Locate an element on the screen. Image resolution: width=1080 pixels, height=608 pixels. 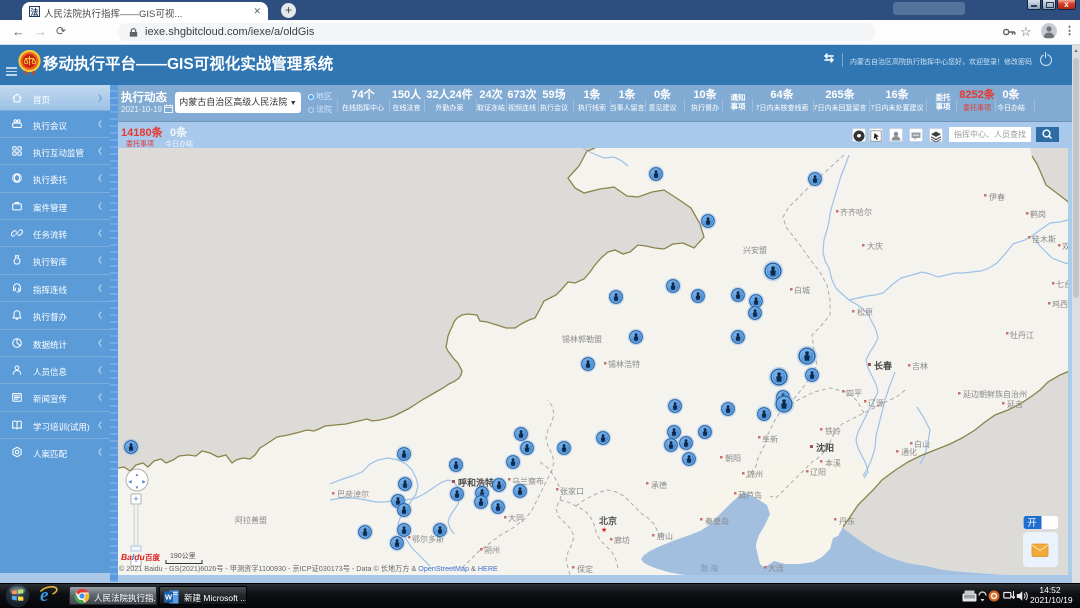
svg-text: 兴安盟 is located at coordinates (755, 250).